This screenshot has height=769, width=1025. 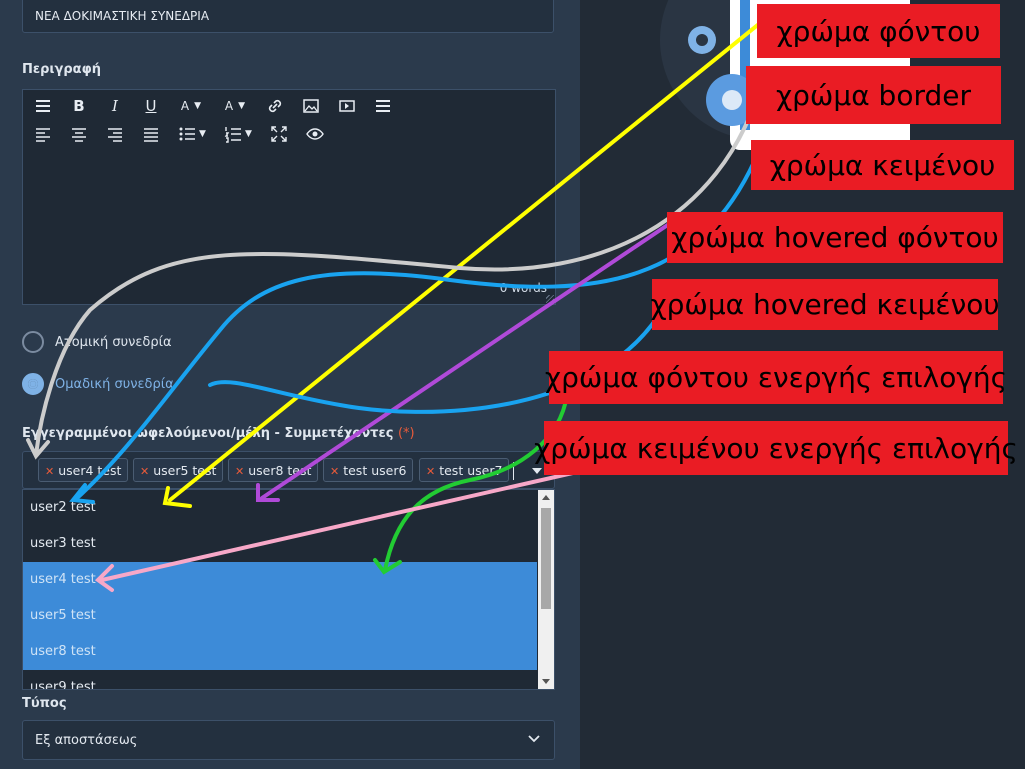 I want to click on video-icon, so click(x=347, y=106).